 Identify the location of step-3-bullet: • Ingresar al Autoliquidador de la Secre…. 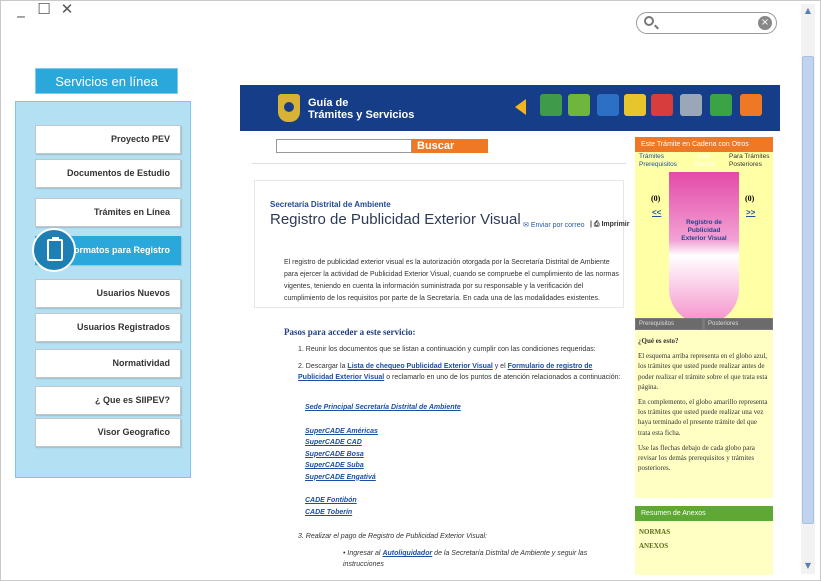
(465, 559).